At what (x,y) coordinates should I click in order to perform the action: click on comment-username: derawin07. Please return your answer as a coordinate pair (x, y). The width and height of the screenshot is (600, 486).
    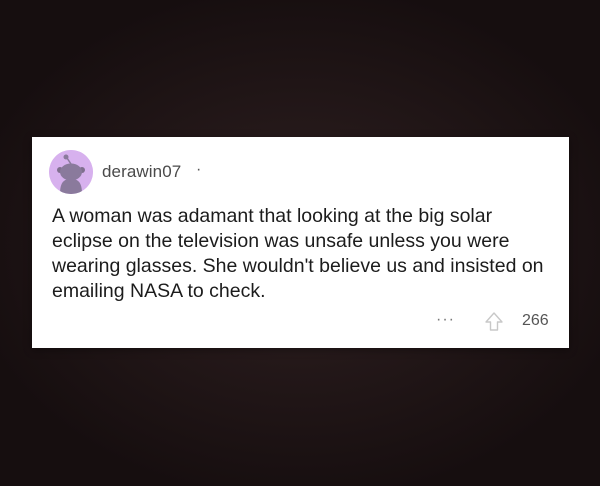
    Looking at the image, I should click on (141, 172).